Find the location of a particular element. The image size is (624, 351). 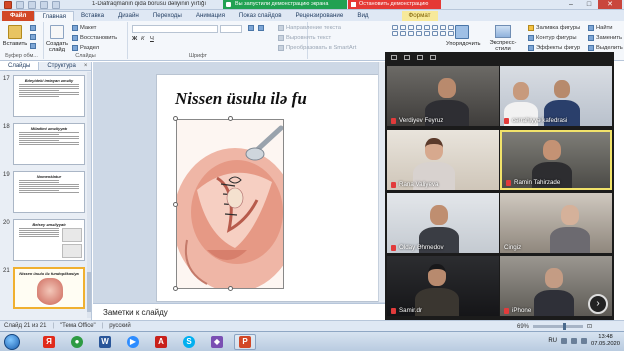

new-slide-button: Создать слайд is located at coordinates (57, 39).